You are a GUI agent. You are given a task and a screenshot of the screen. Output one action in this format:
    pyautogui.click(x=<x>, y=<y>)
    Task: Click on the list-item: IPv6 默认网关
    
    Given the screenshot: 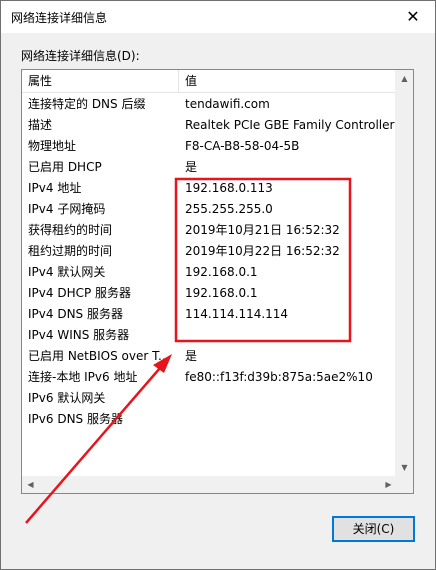 What is the action you would take?
    pyautogui.click(x=209, y=398)
    